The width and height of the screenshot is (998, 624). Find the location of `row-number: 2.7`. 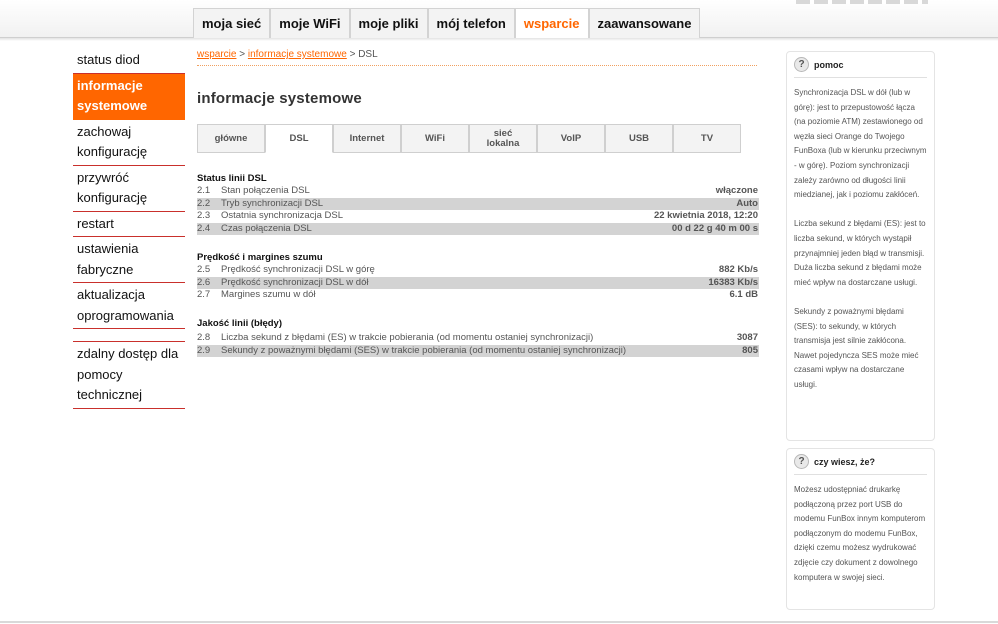

row-number: 2.7 is located at coordinates (204, 294).